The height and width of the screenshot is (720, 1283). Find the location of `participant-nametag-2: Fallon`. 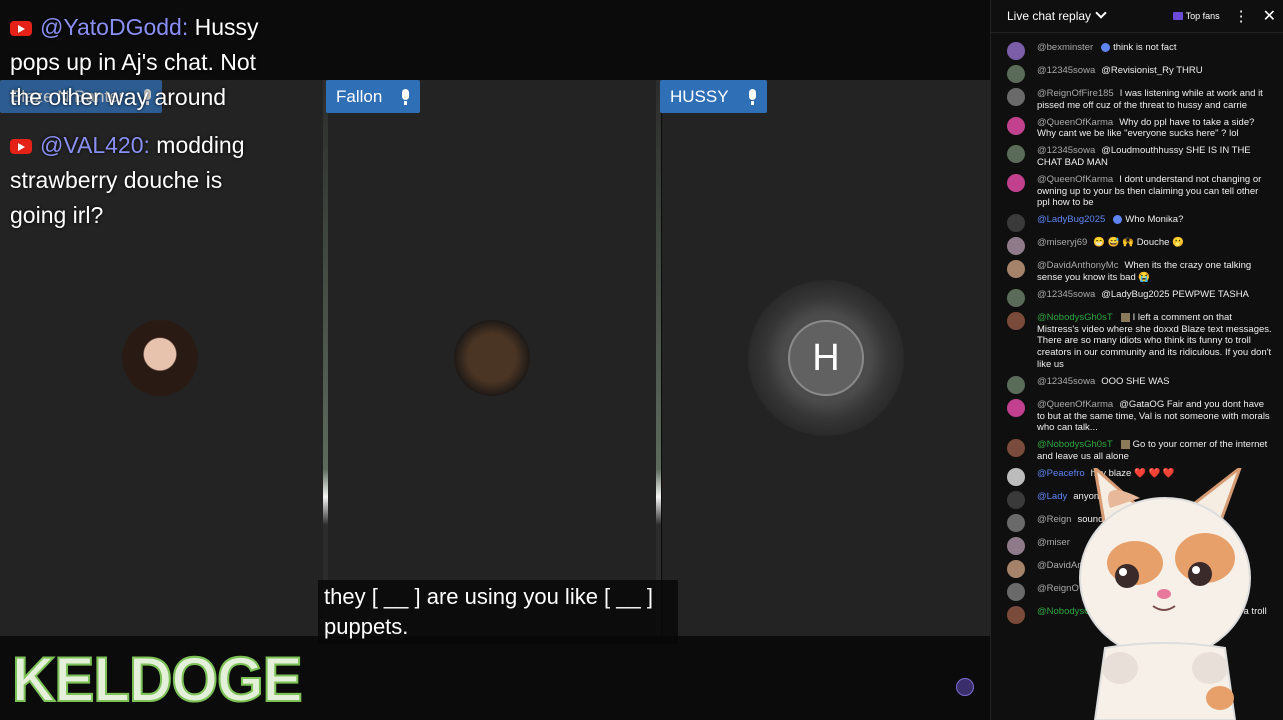

participant-nametag-2: Fallon is located at coordinates (373, 96).